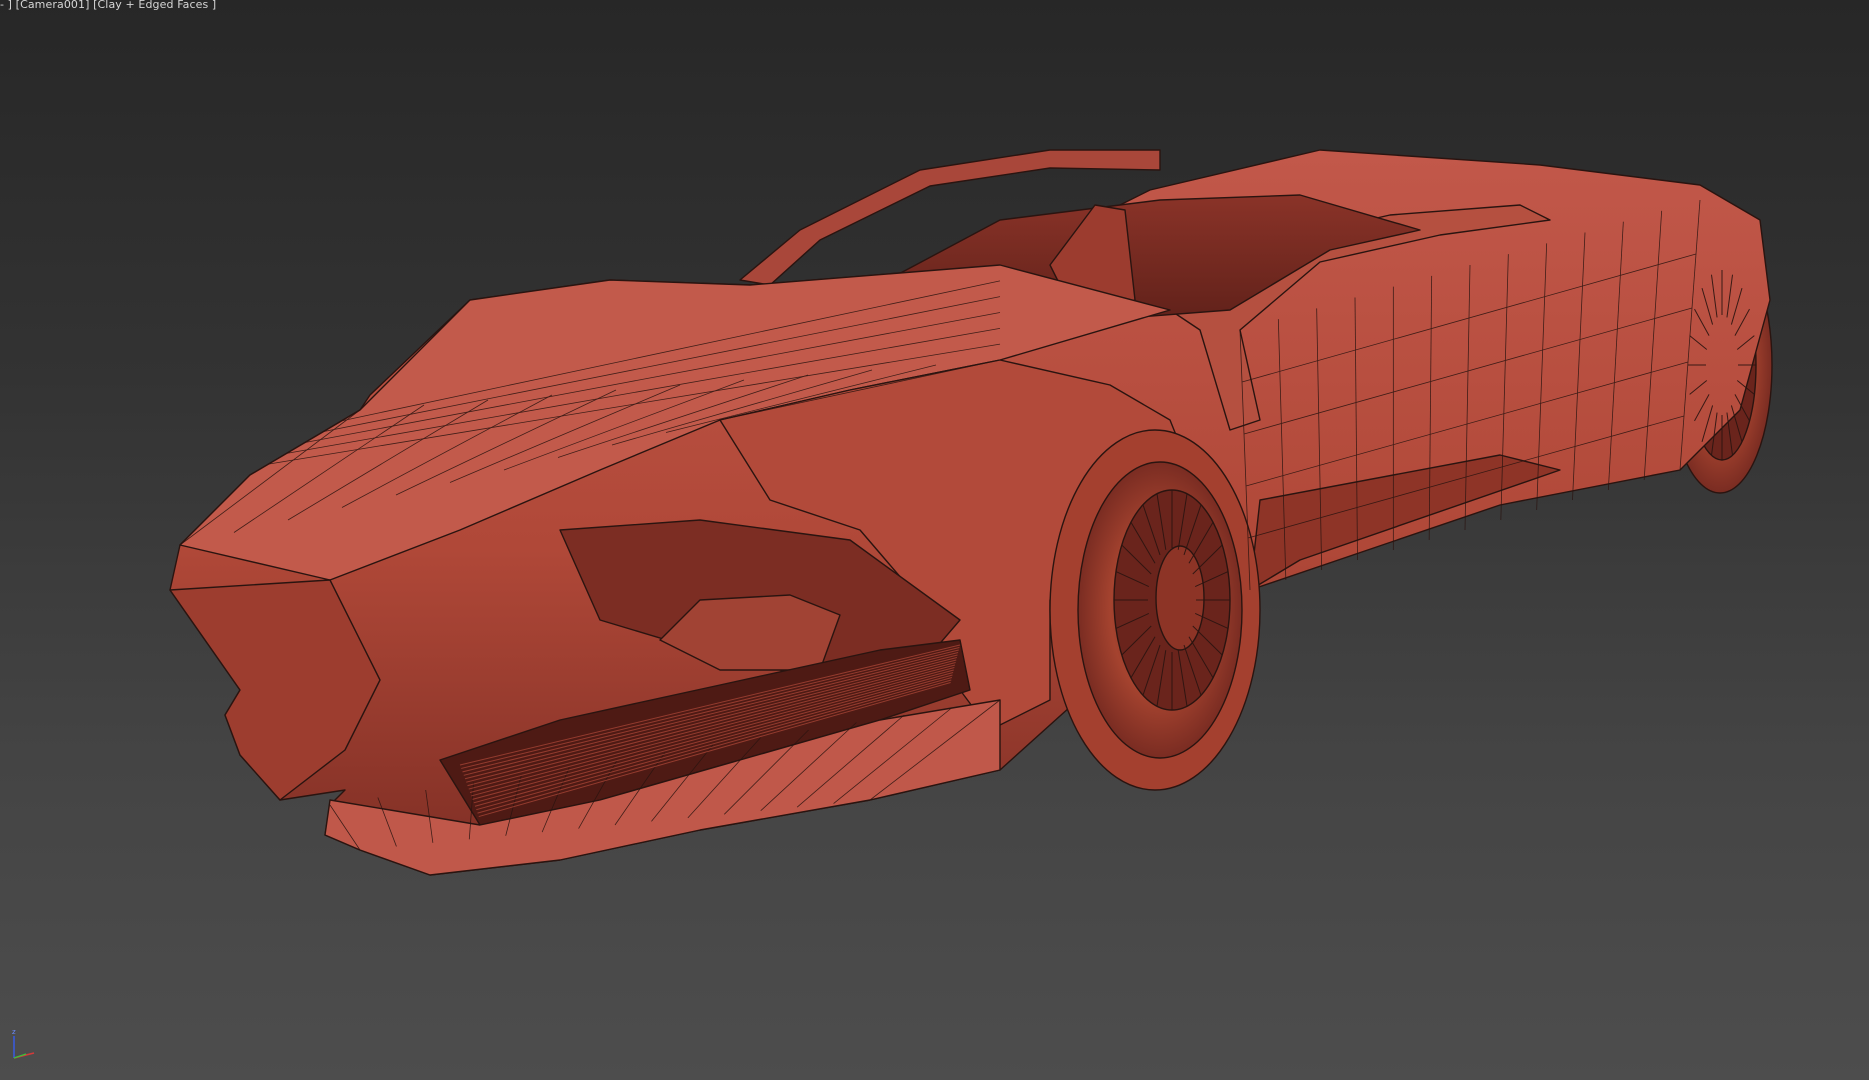 The height and width of the screenshot is (1080, 1869). What do you see at coordinates (1155, 610) in the screenshot?
I see `front-wheel` at bounding box center [1155, 610].